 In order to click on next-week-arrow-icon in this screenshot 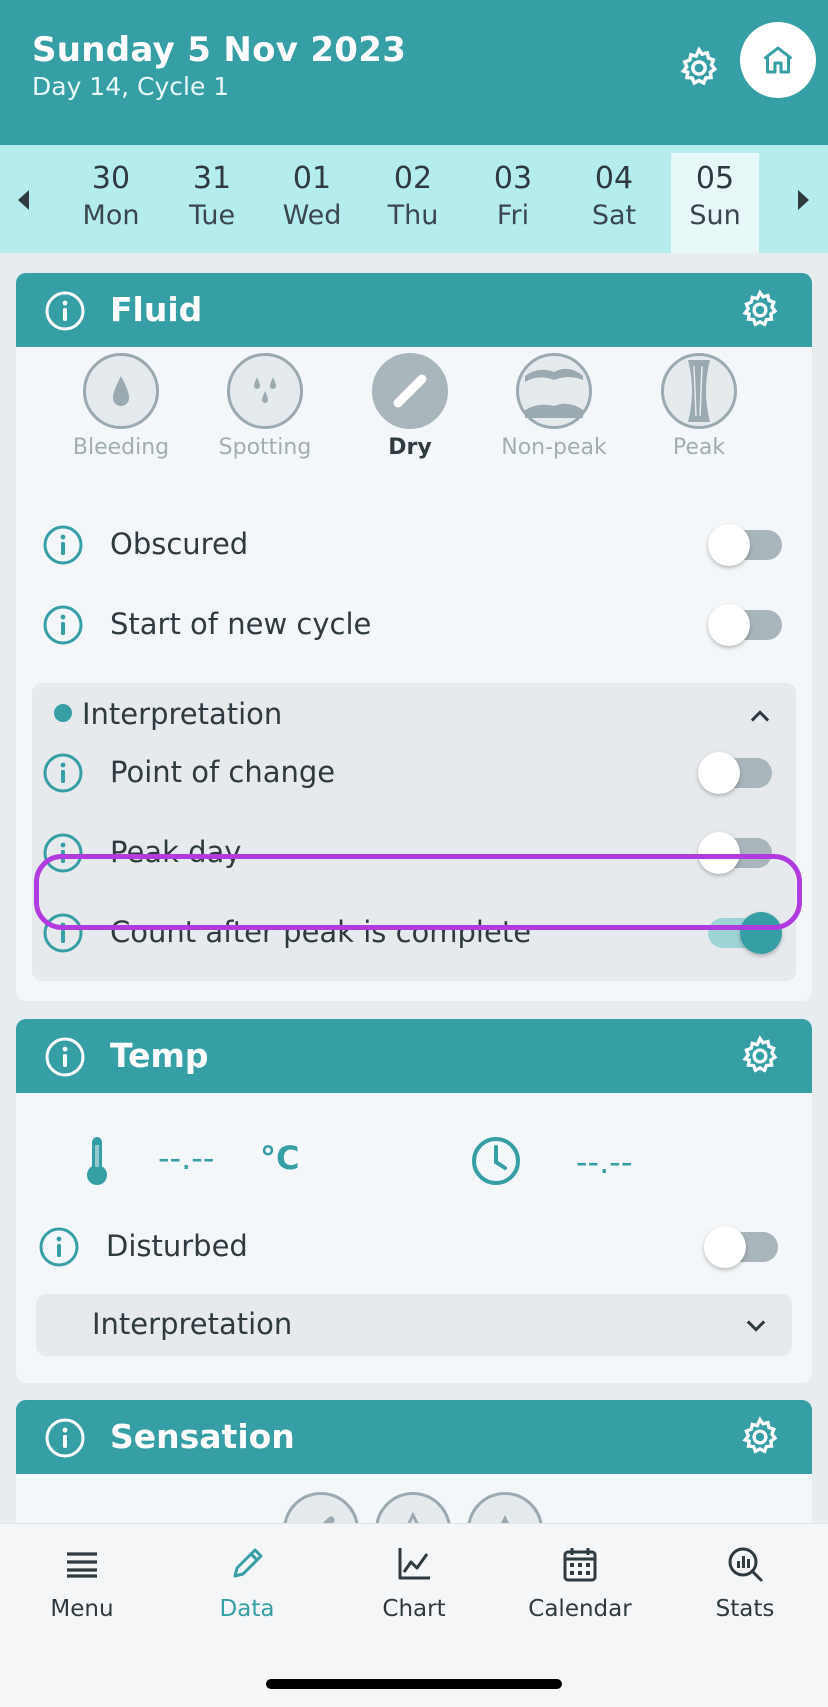, I will do `click(803, 200)`.